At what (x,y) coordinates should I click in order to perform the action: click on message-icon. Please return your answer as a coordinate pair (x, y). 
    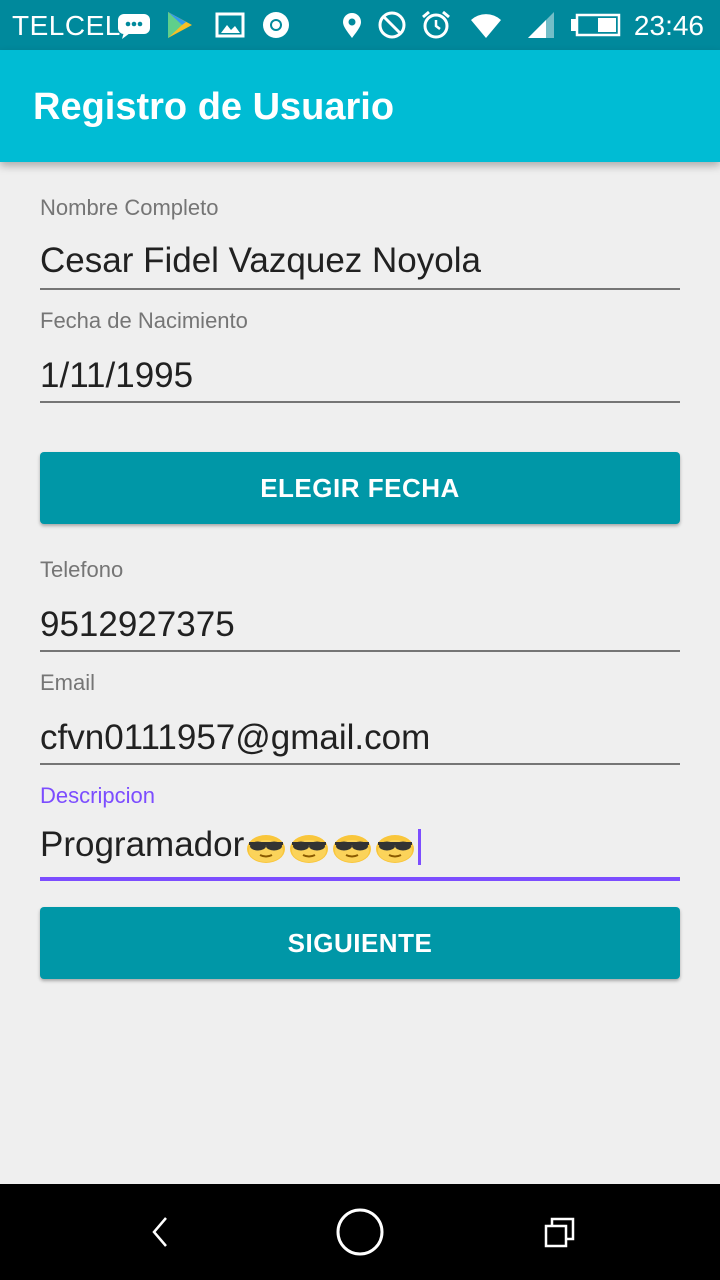
    Looking at the image, I should click on (134, 25).